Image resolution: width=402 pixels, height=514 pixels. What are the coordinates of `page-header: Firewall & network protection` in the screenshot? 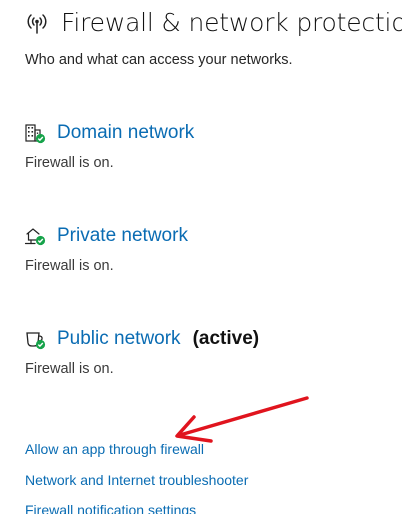 It's located at (213, 22).